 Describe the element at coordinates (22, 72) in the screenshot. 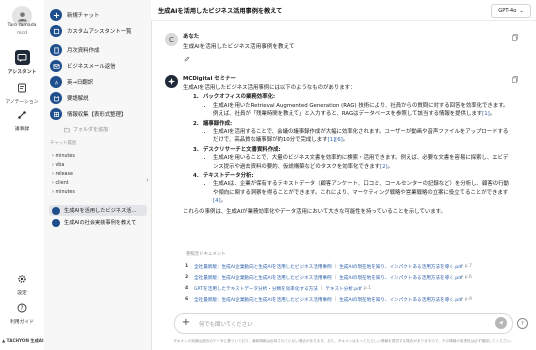

I see `rail-item-label: アシスタント` at that location.